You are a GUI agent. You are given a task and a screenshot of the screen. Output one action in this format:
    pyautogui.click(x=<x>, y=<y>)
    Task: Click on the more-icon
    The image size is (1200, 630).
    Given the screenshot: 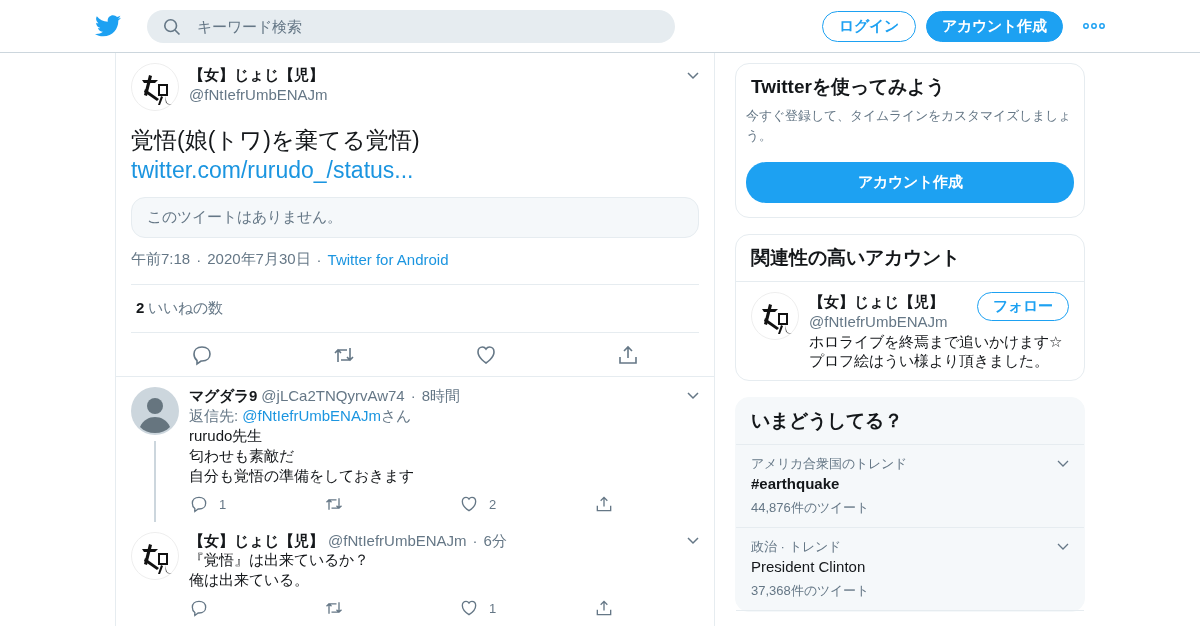 What is the action you would take?
    pyautogui.click(x=1094, y=26)
    